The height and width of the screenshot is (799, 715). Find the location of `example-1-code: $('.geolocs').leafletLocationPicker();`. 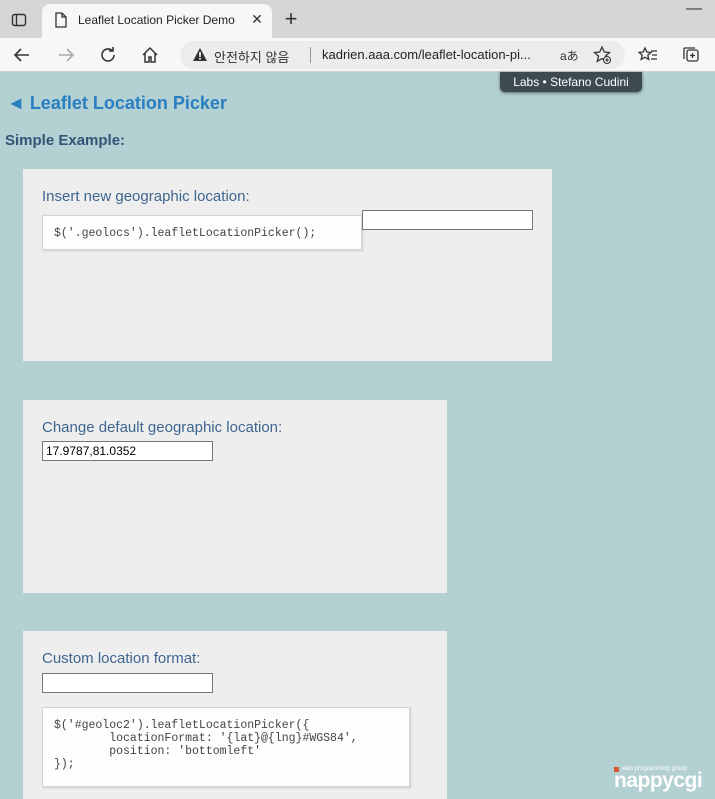

example-1-code: $('.geolocs').leafletLocationPicker(); is located at coordinates (202, 232).